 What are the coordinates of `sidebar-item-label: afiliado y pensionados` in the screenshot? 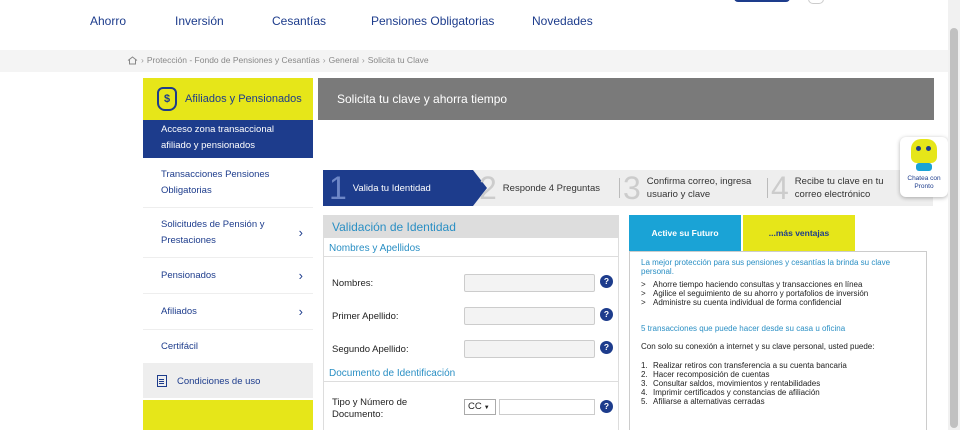 It's located at (208, 145).